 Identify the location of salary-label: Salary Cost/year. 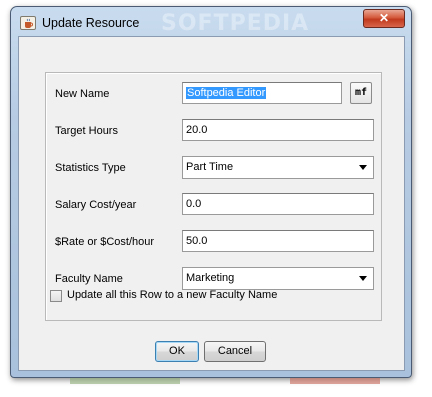
(96, 205).